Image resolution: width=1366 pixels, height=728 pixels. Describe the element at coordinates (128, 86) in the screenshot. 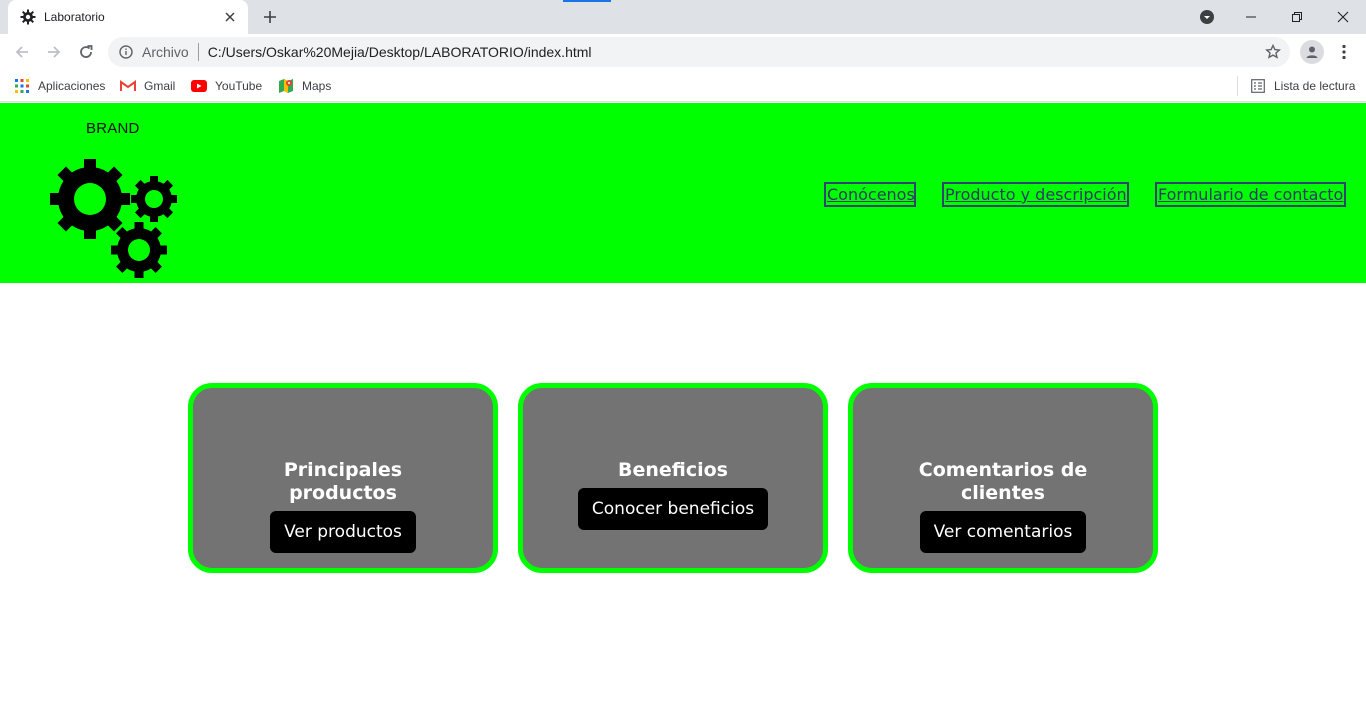

I see `gmail-icon` at that location.